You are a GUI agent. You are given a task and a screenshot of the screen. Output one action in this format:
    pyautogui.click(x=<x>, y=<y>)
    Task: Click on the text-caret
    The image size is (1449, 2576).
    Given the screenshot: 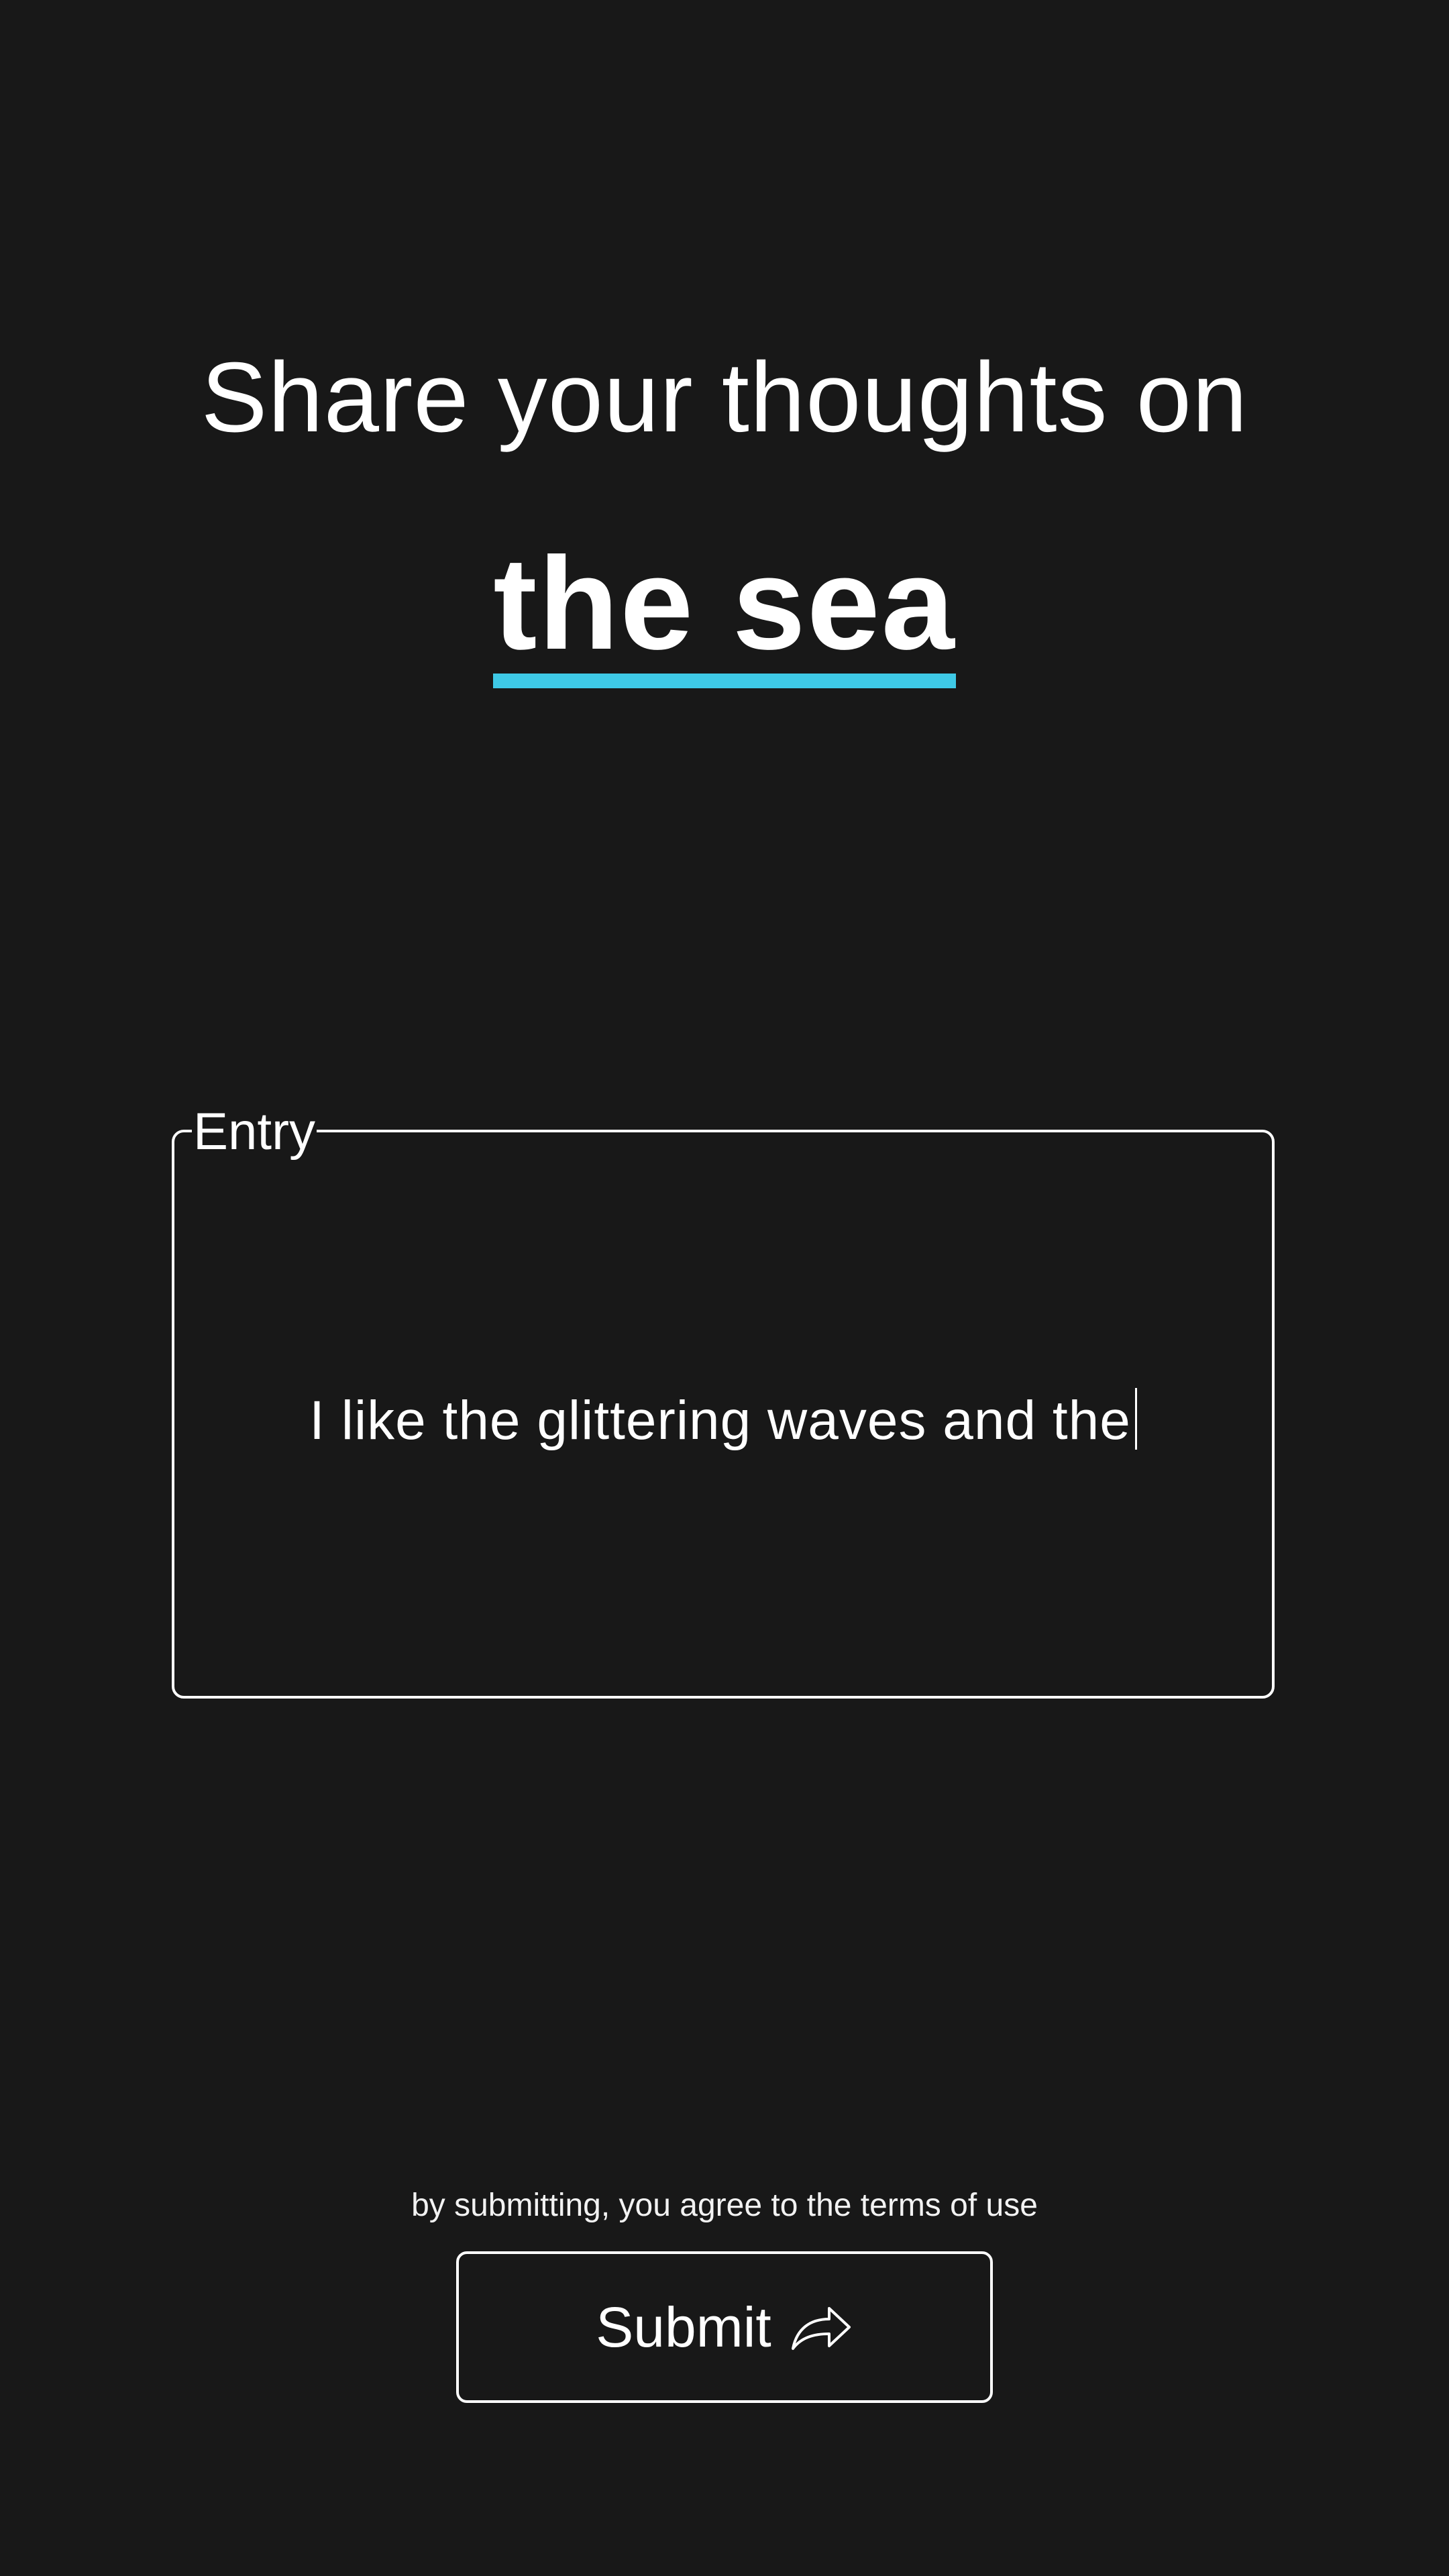 What is the action you would take?
    pyautogui.click(x=1135, y=1419)
    